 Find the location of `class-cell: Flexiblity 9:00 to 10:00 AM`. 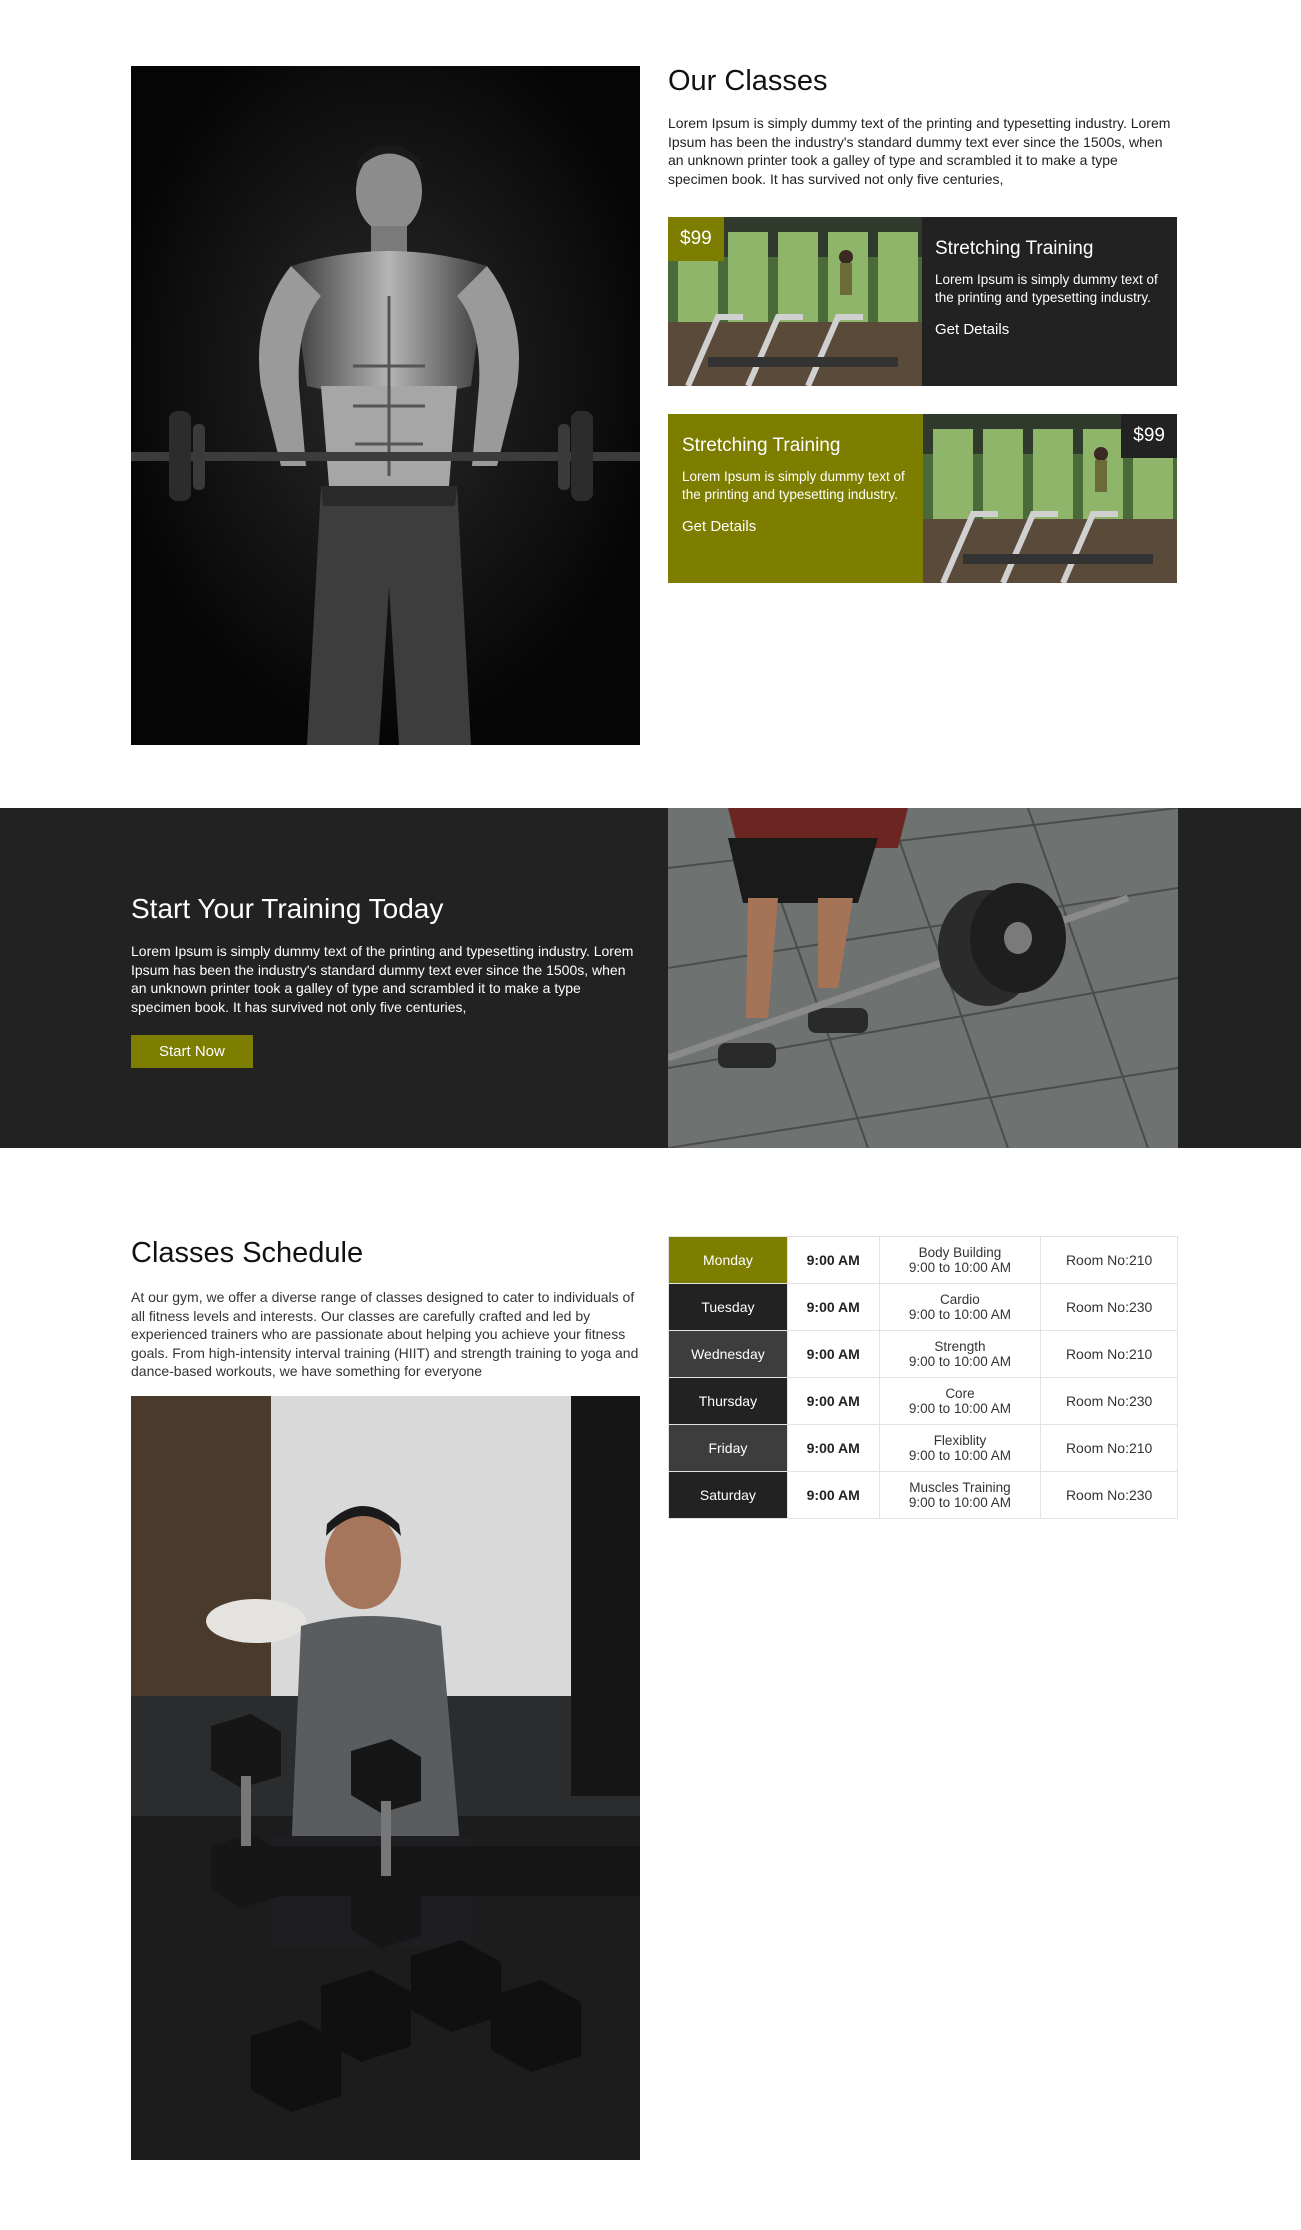

class-cell: Flexiblity 9:00 to 10:00 AM is located at coordinates (960, 1448).